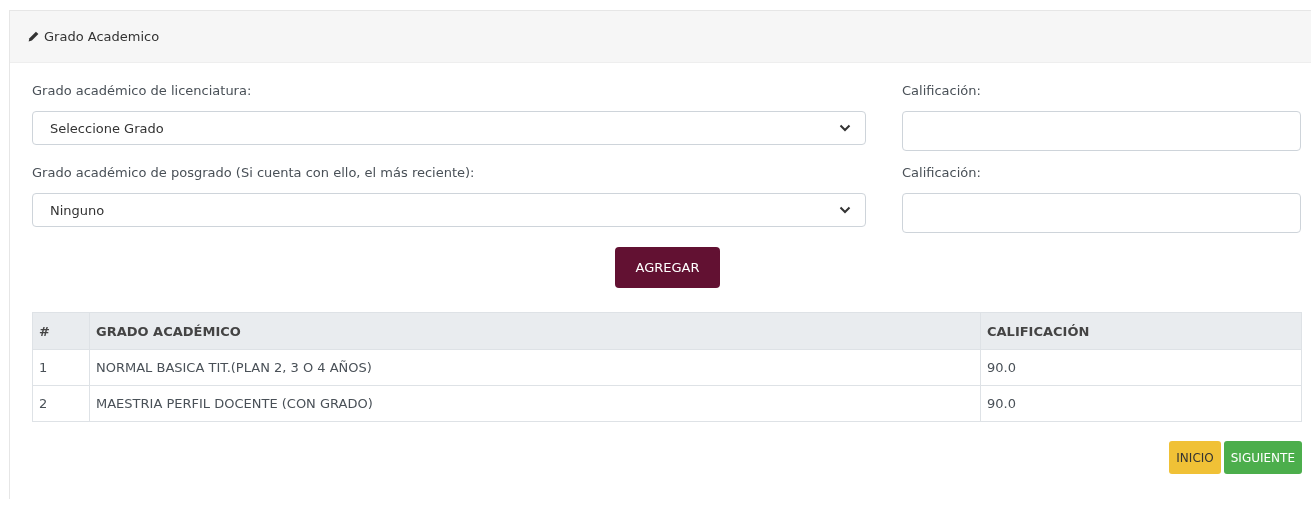 The height and width of the screenshot is (509, 1311). Describe the element at coordinates (61, 331) in the screenshot. I see `column-header: #` at that location.